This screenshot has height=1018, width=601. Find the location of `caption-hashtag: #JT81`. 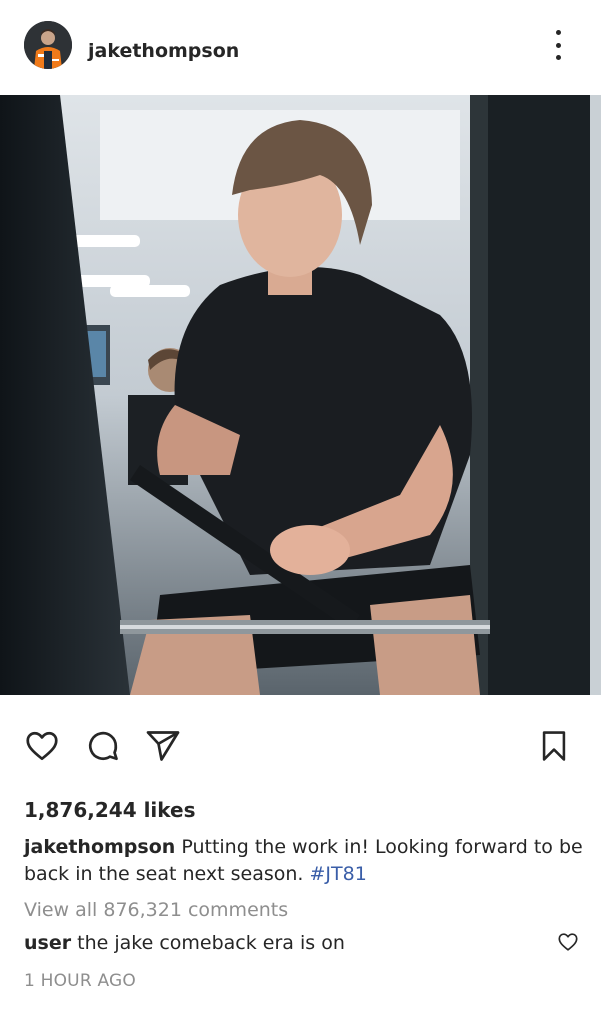

caption-hashtag: #JT81 is located at coordinates (338, 874).